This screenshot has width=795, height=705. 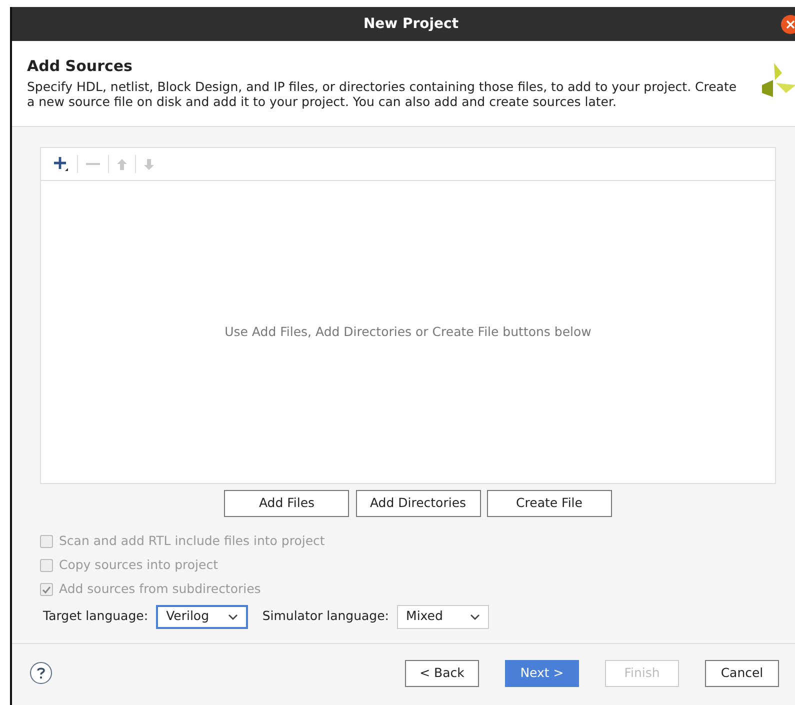 I want to click on source-button: Add Files, so click(x=287, y=503).